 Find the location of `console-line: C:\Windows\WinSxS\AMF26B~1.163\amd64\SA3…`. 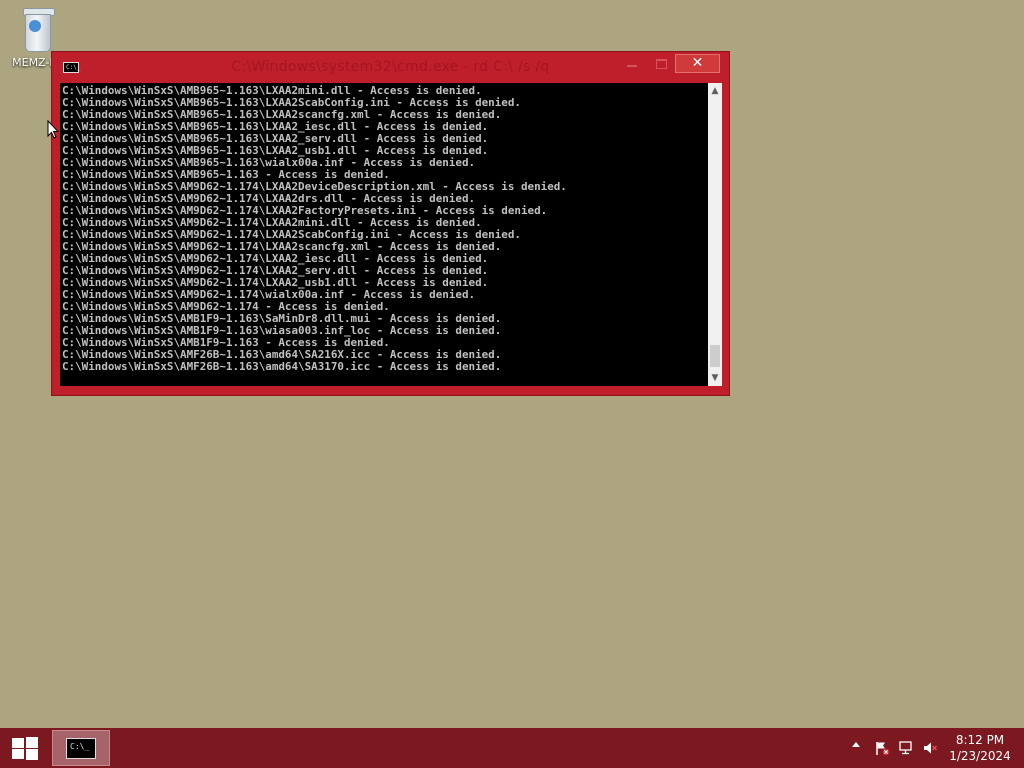

console-line: C:\Windows\WinSxS\AMF26B~1.163\amd64\SA3… is located at coordinates (282, 366).